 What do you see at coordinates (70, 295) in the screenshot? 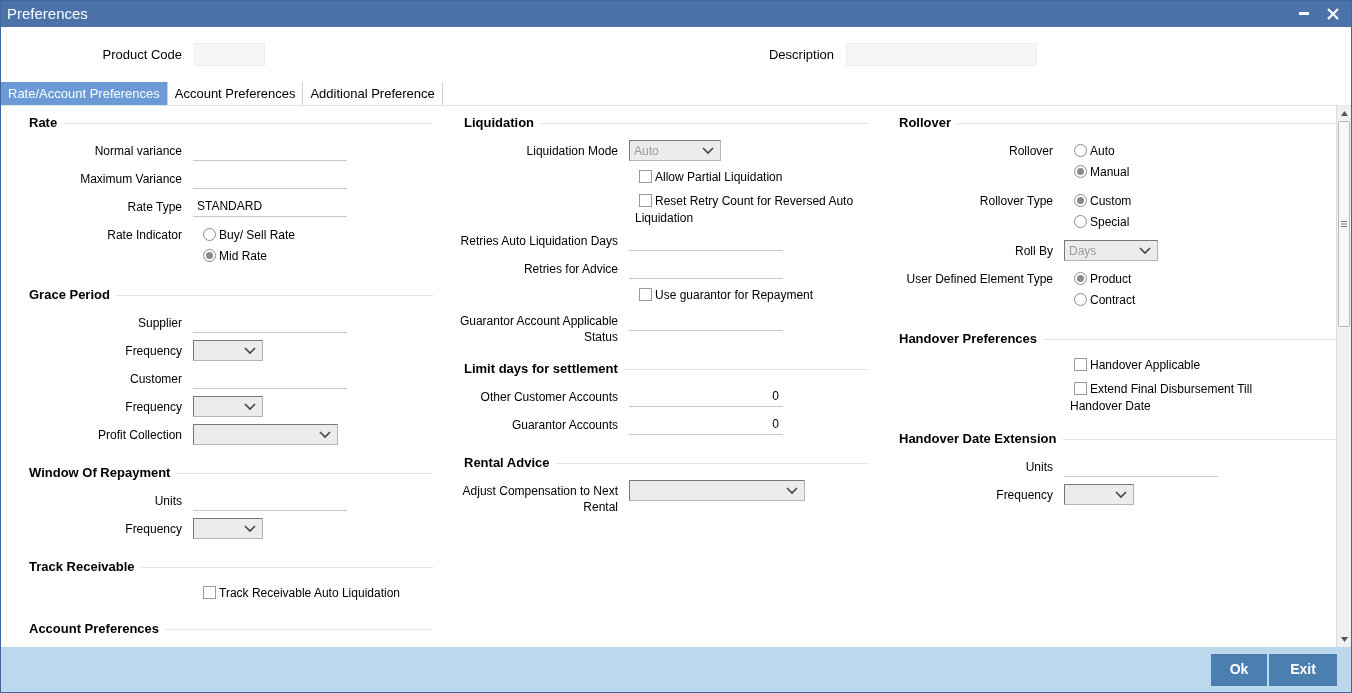
I see `section-heading: Grace Period` at bounding box center [70, 295].